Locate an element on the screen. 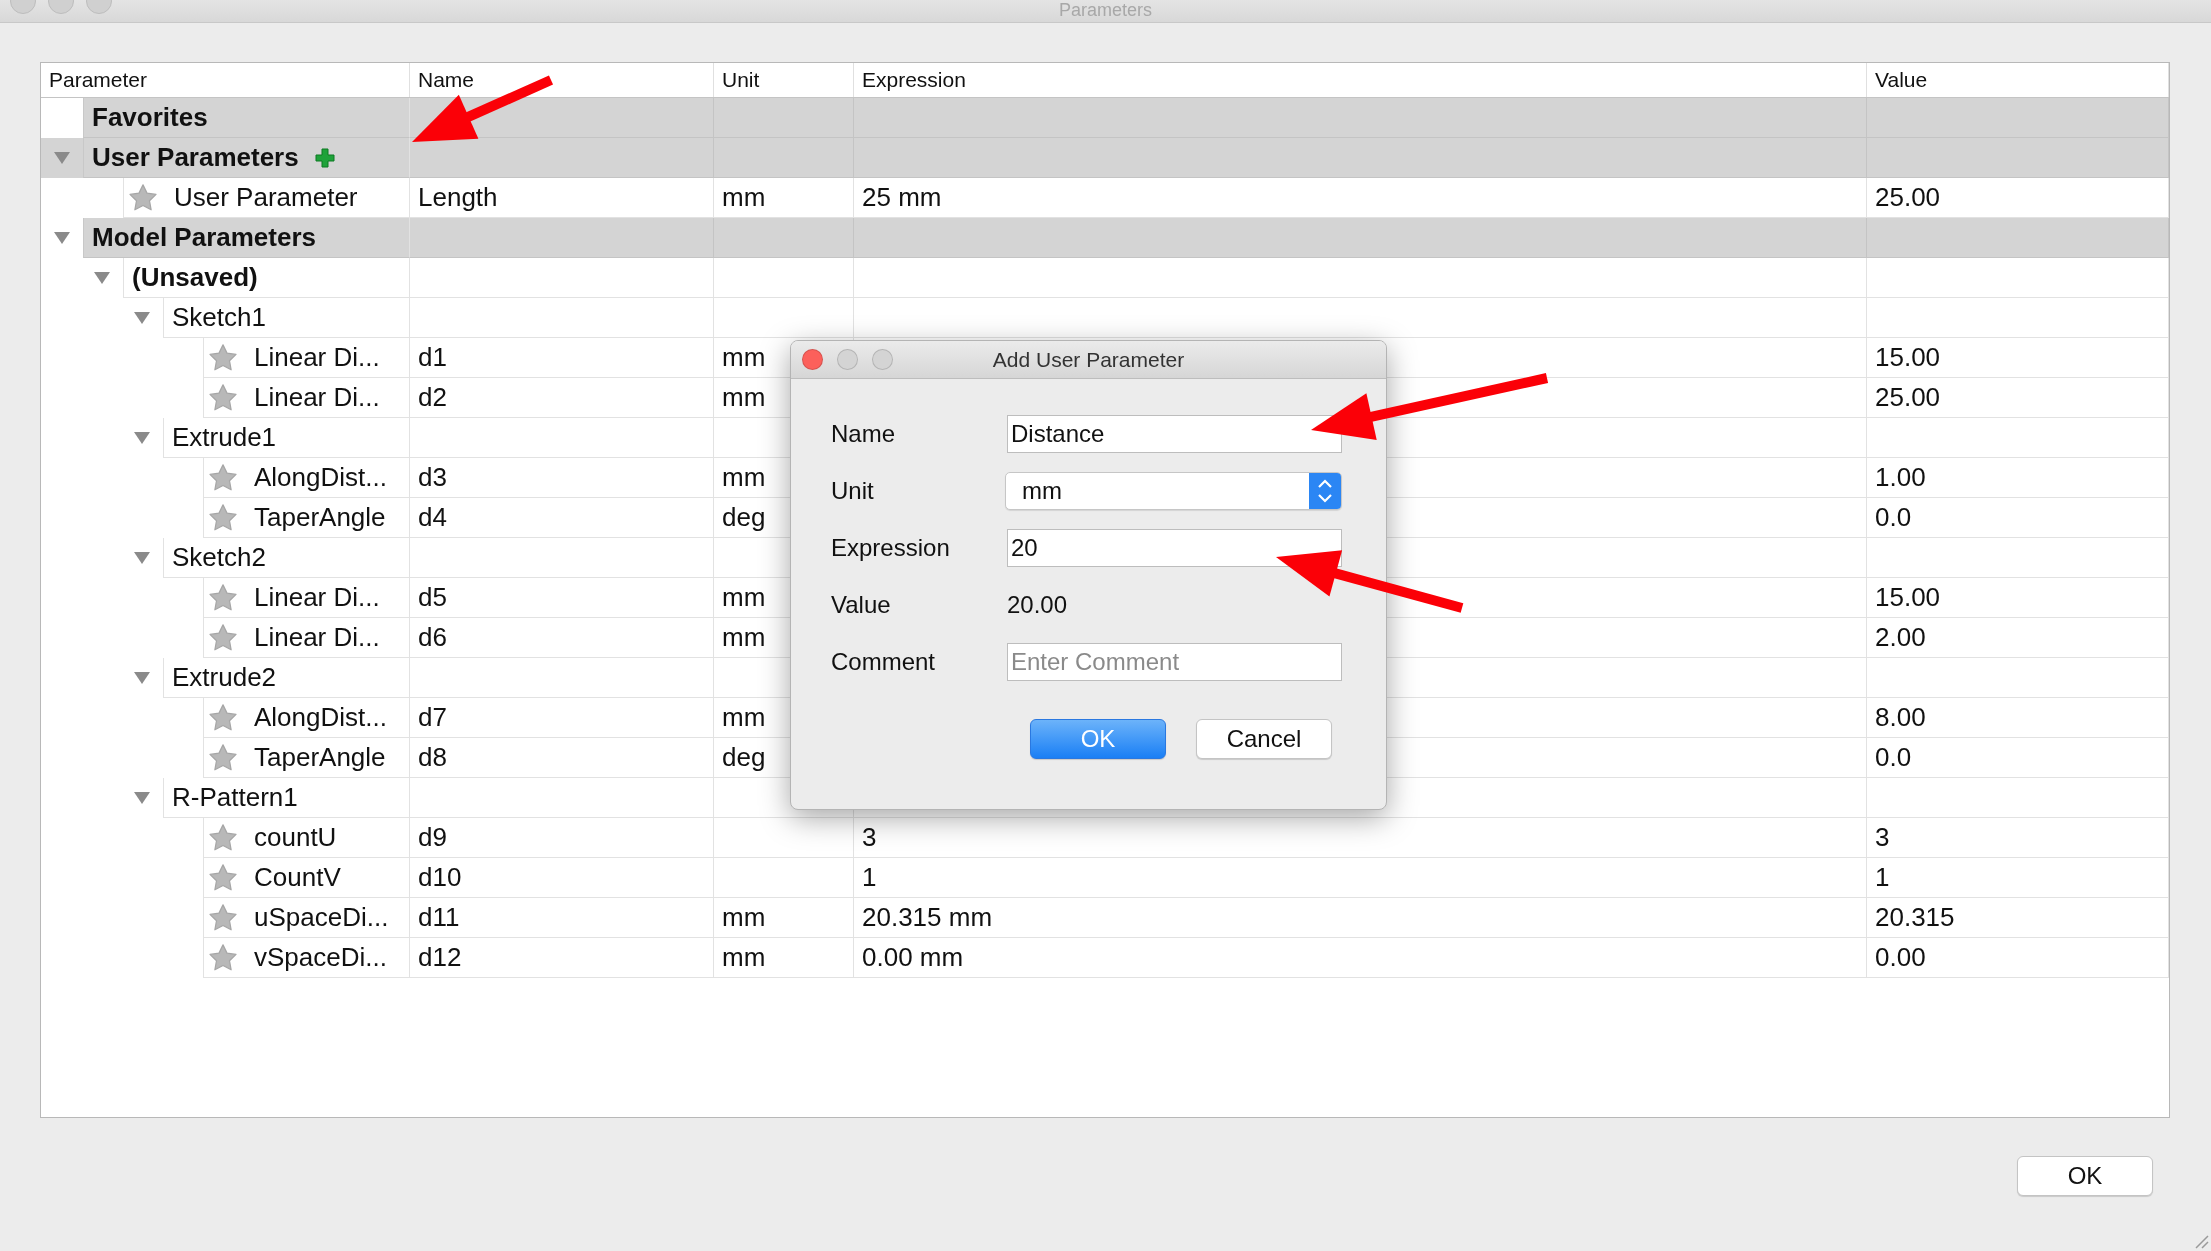 The width and height of the screenshot is (2211, 1251). tree-cell: countU is located at coordinates (306, 838).